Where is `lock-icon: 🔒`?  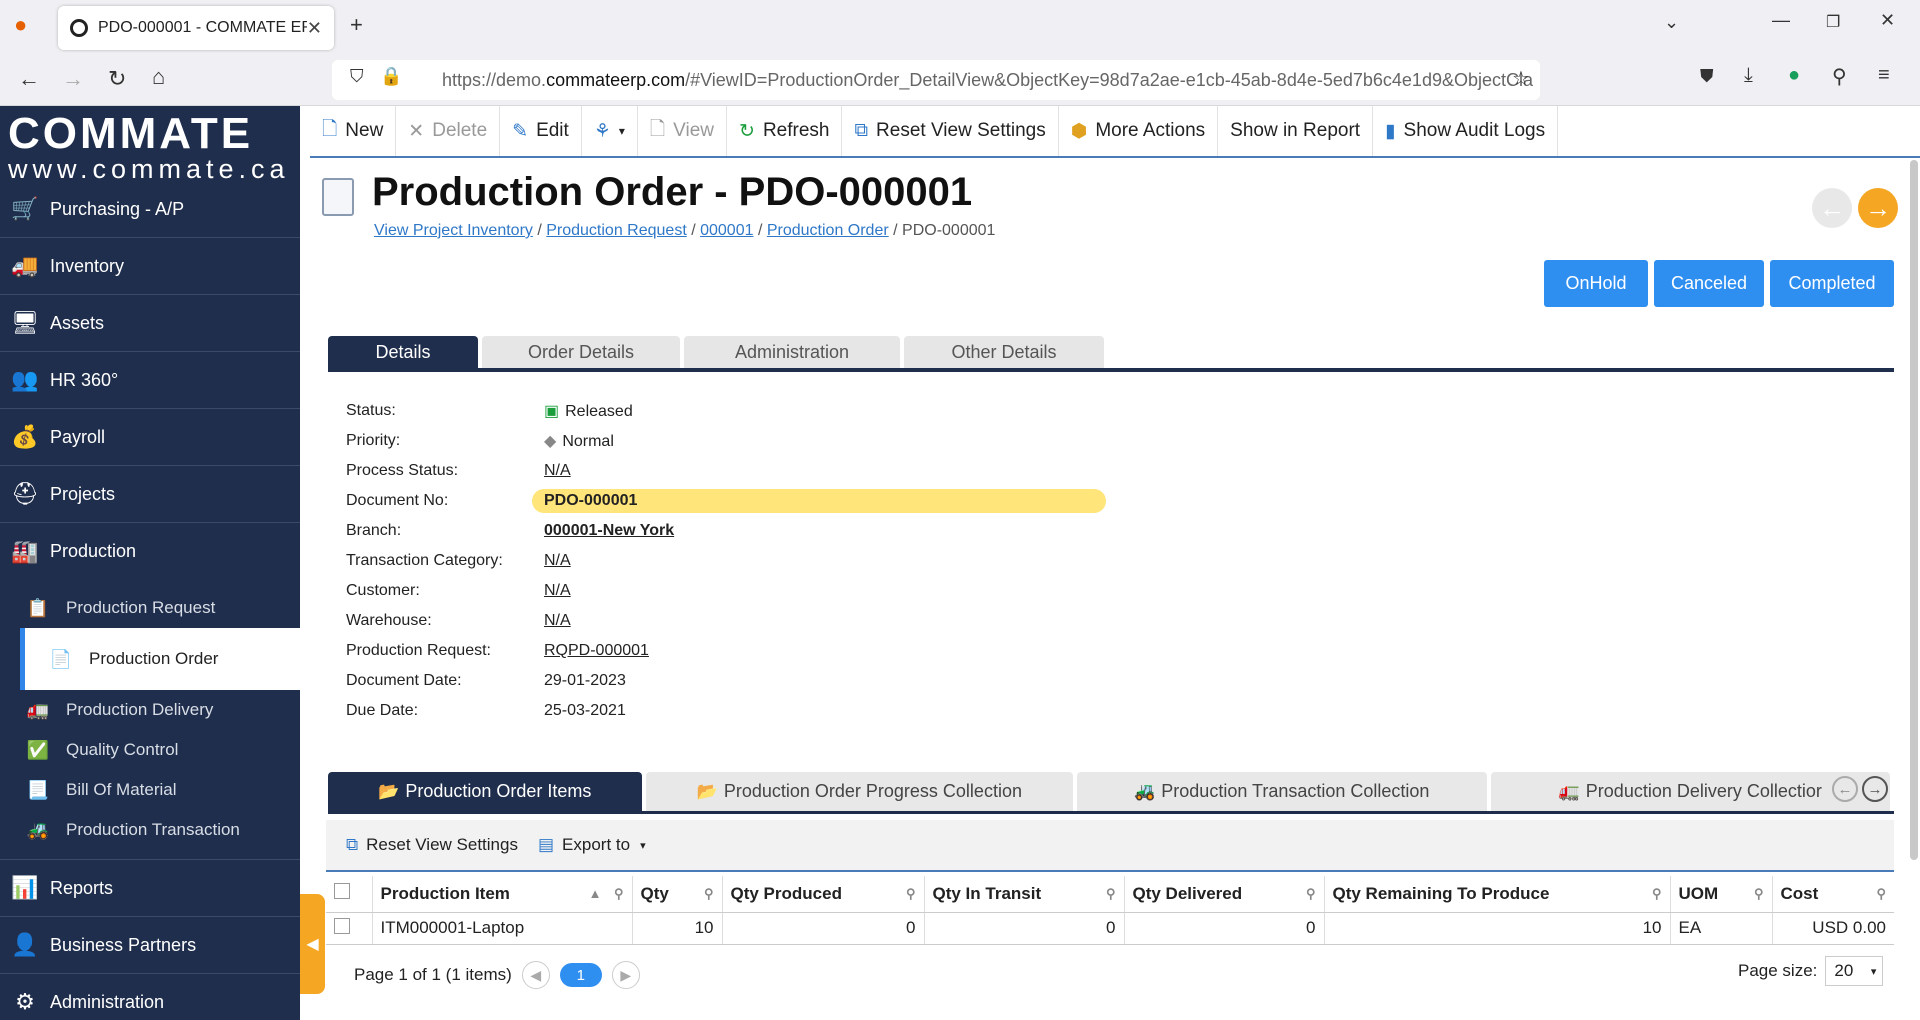
lock-icon: 🔒 is located at coordinates (391, 76).